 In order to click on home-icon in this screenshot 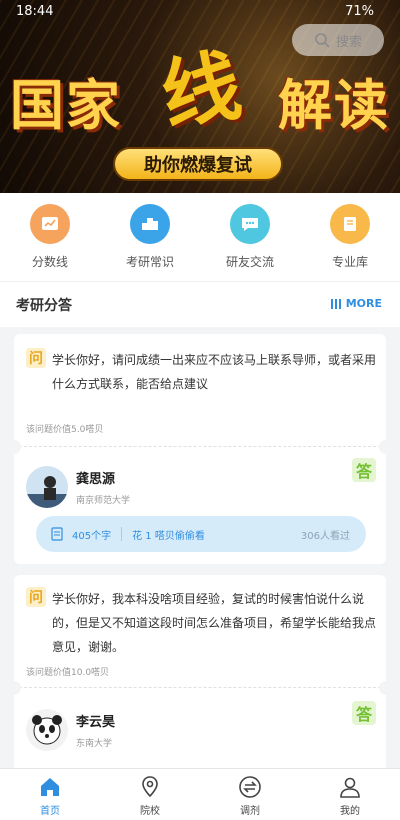, I will do `click(50, 787)`.